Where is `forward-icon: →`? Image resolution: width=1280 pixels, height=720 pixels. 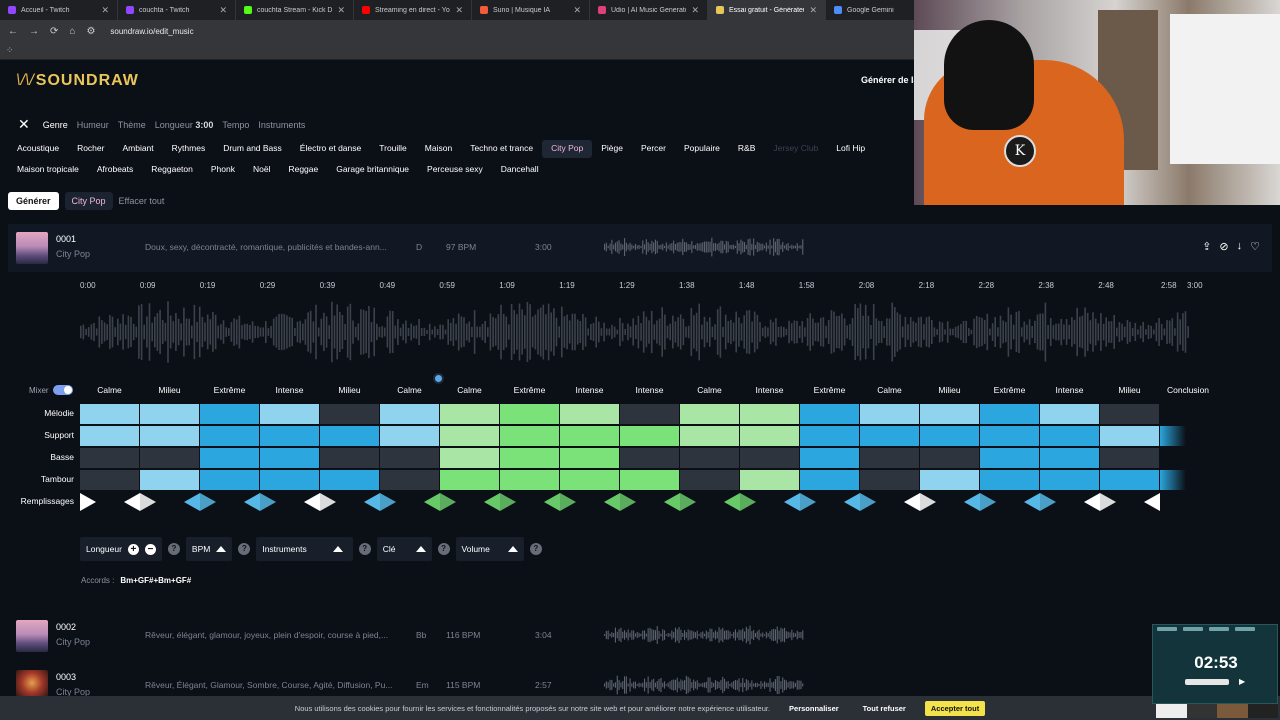 forward-icon: → is located at coordinates (34, 31).